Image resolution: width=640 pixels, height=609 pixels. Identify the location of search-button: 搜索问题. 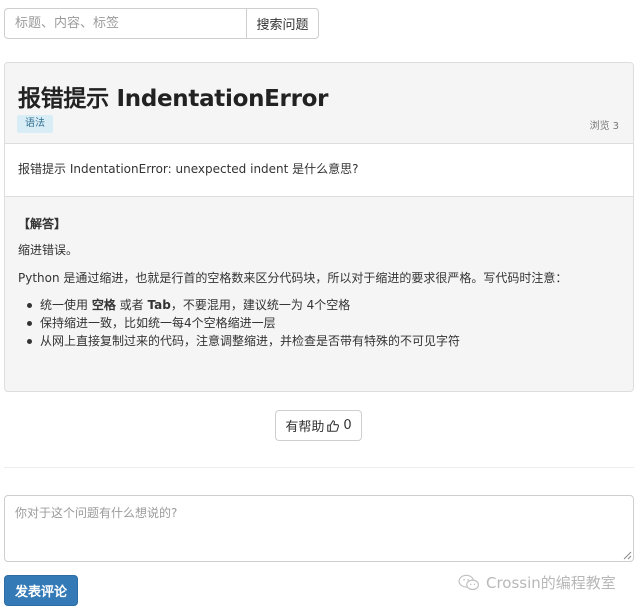
(282, 23).